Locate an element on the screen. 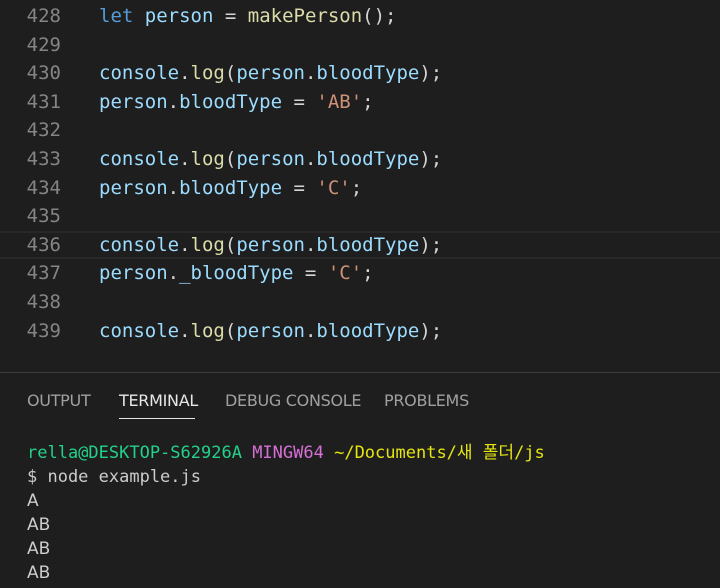 This screenshot has width=720, height=588. line-number: 429 is located at coordinates (43, 44).